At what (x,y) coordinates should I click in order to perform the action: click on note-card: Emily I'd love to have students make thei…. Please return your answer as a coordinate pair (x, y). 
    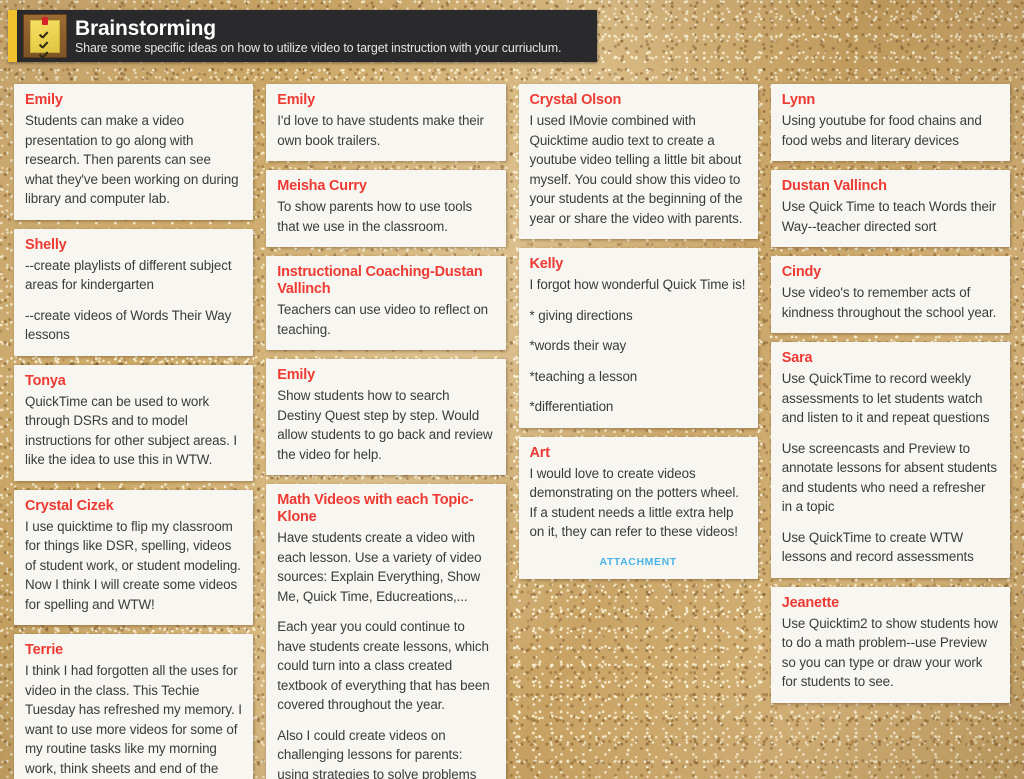
    Looking at the image, I should click on (386, 122).